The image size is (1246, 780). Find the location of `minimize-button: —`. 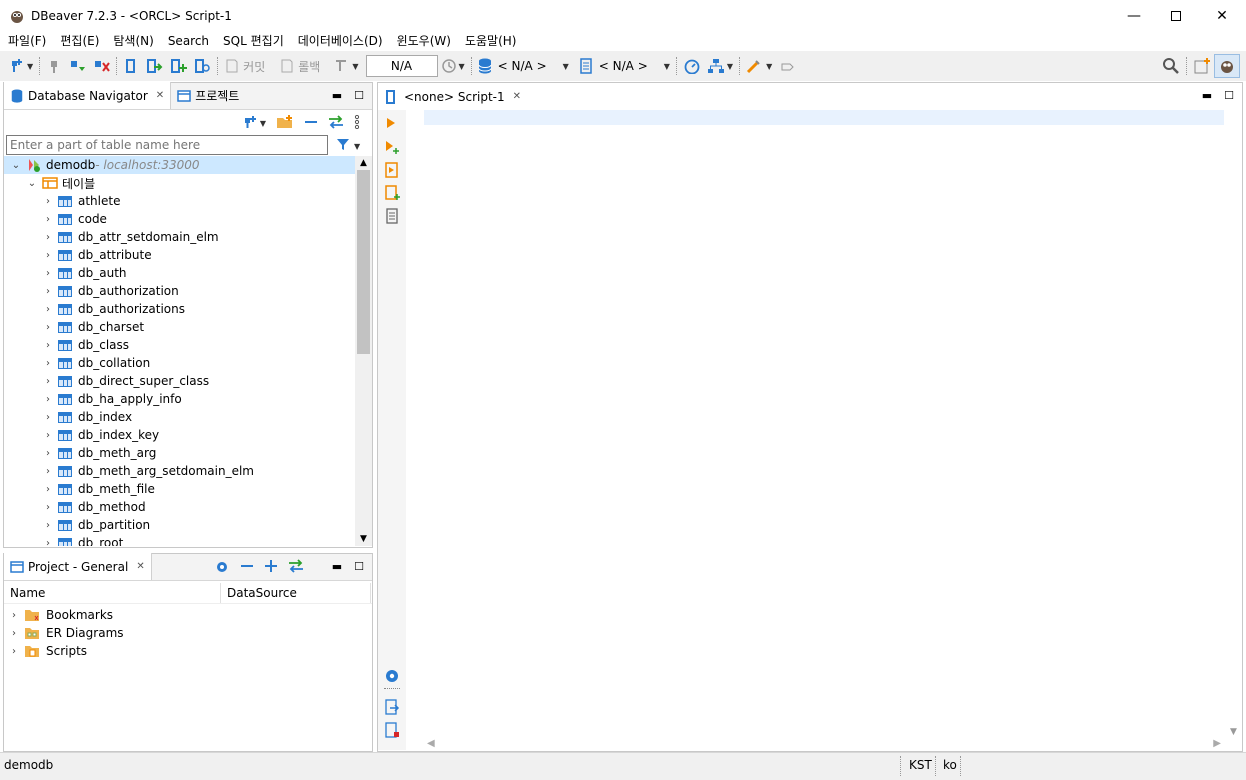

minimize-button: — is located at coordinates (1134, 15).